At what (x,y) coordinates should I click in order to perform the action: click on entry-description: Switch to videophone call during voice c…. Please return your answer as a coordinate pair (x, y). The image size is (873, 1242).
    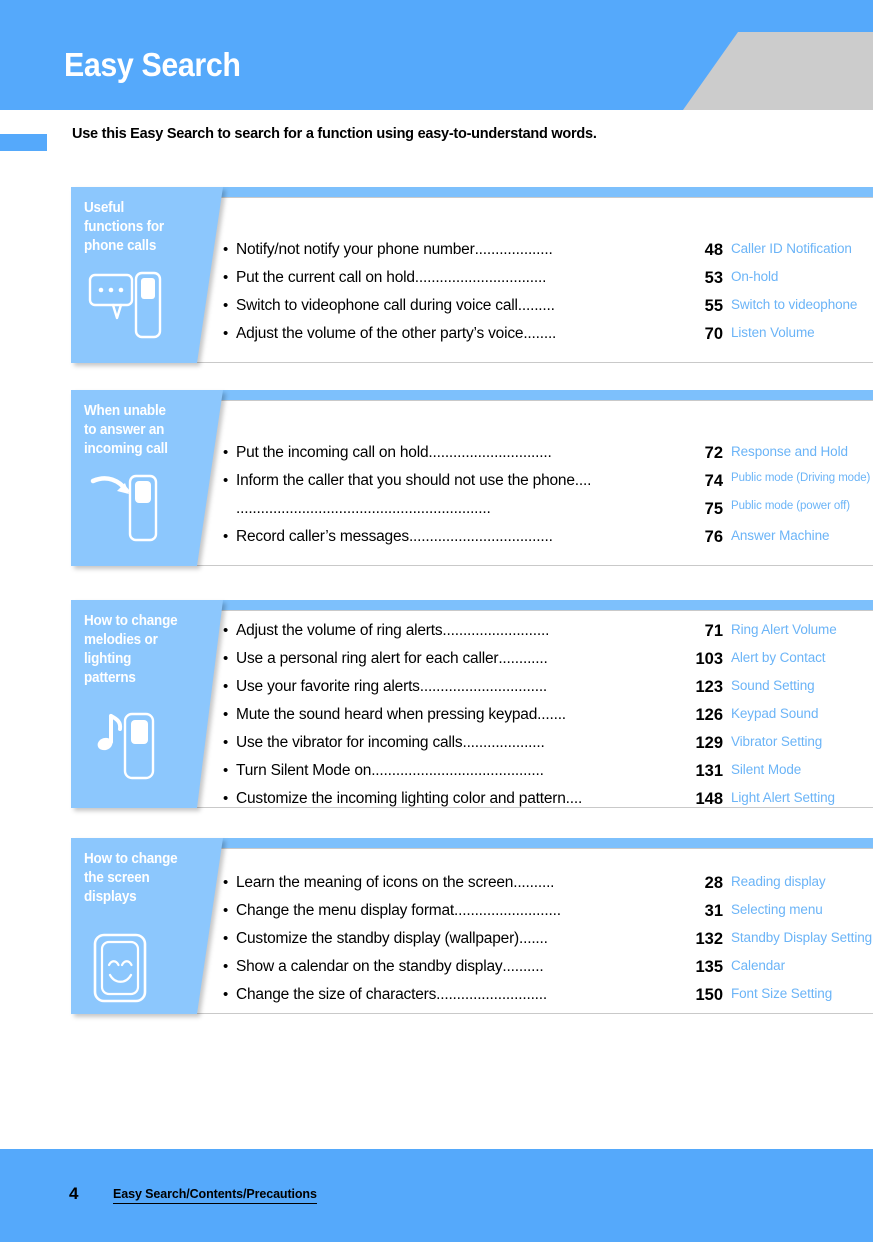
    Looking at the image, I should click on (377, 305).